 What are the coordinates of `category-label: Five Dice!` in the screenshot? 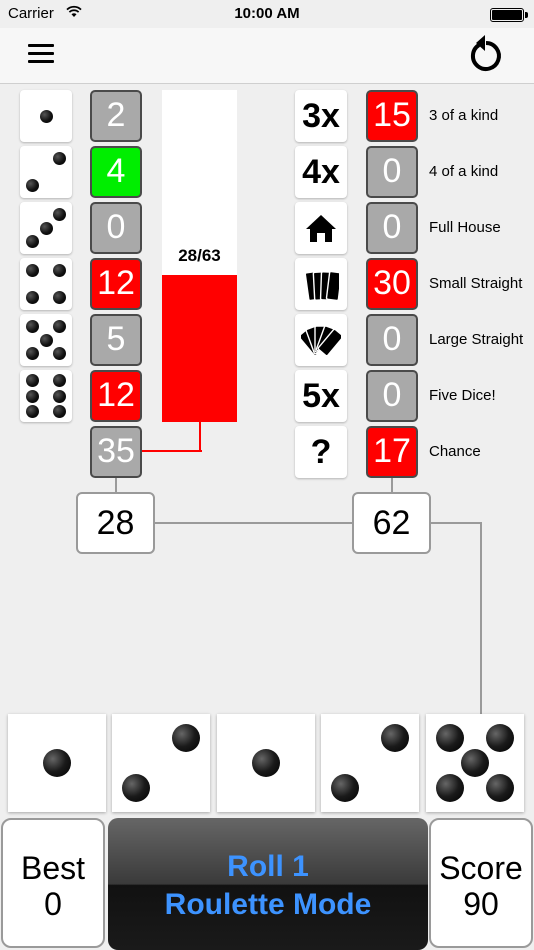 It's located at (462, 395).